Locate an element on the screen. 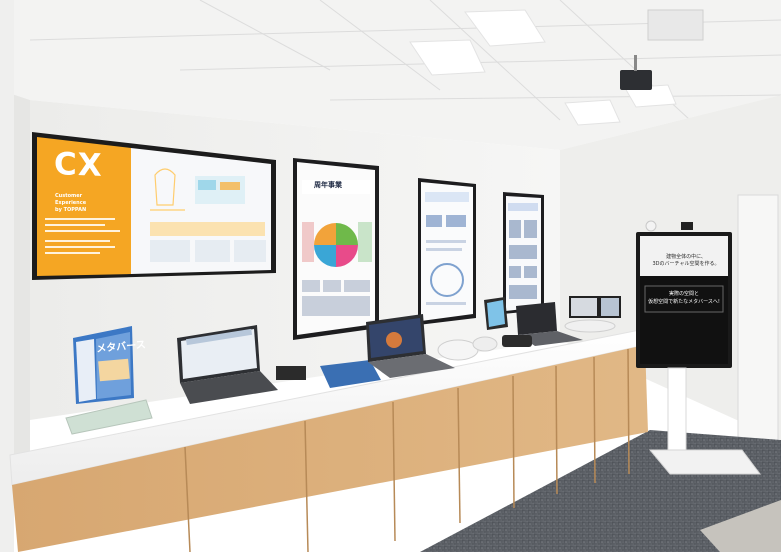 This screenshot has height=552, width=781. kiosk-text-1: 建物全体の中に、 is located at coordinates (686, 257).